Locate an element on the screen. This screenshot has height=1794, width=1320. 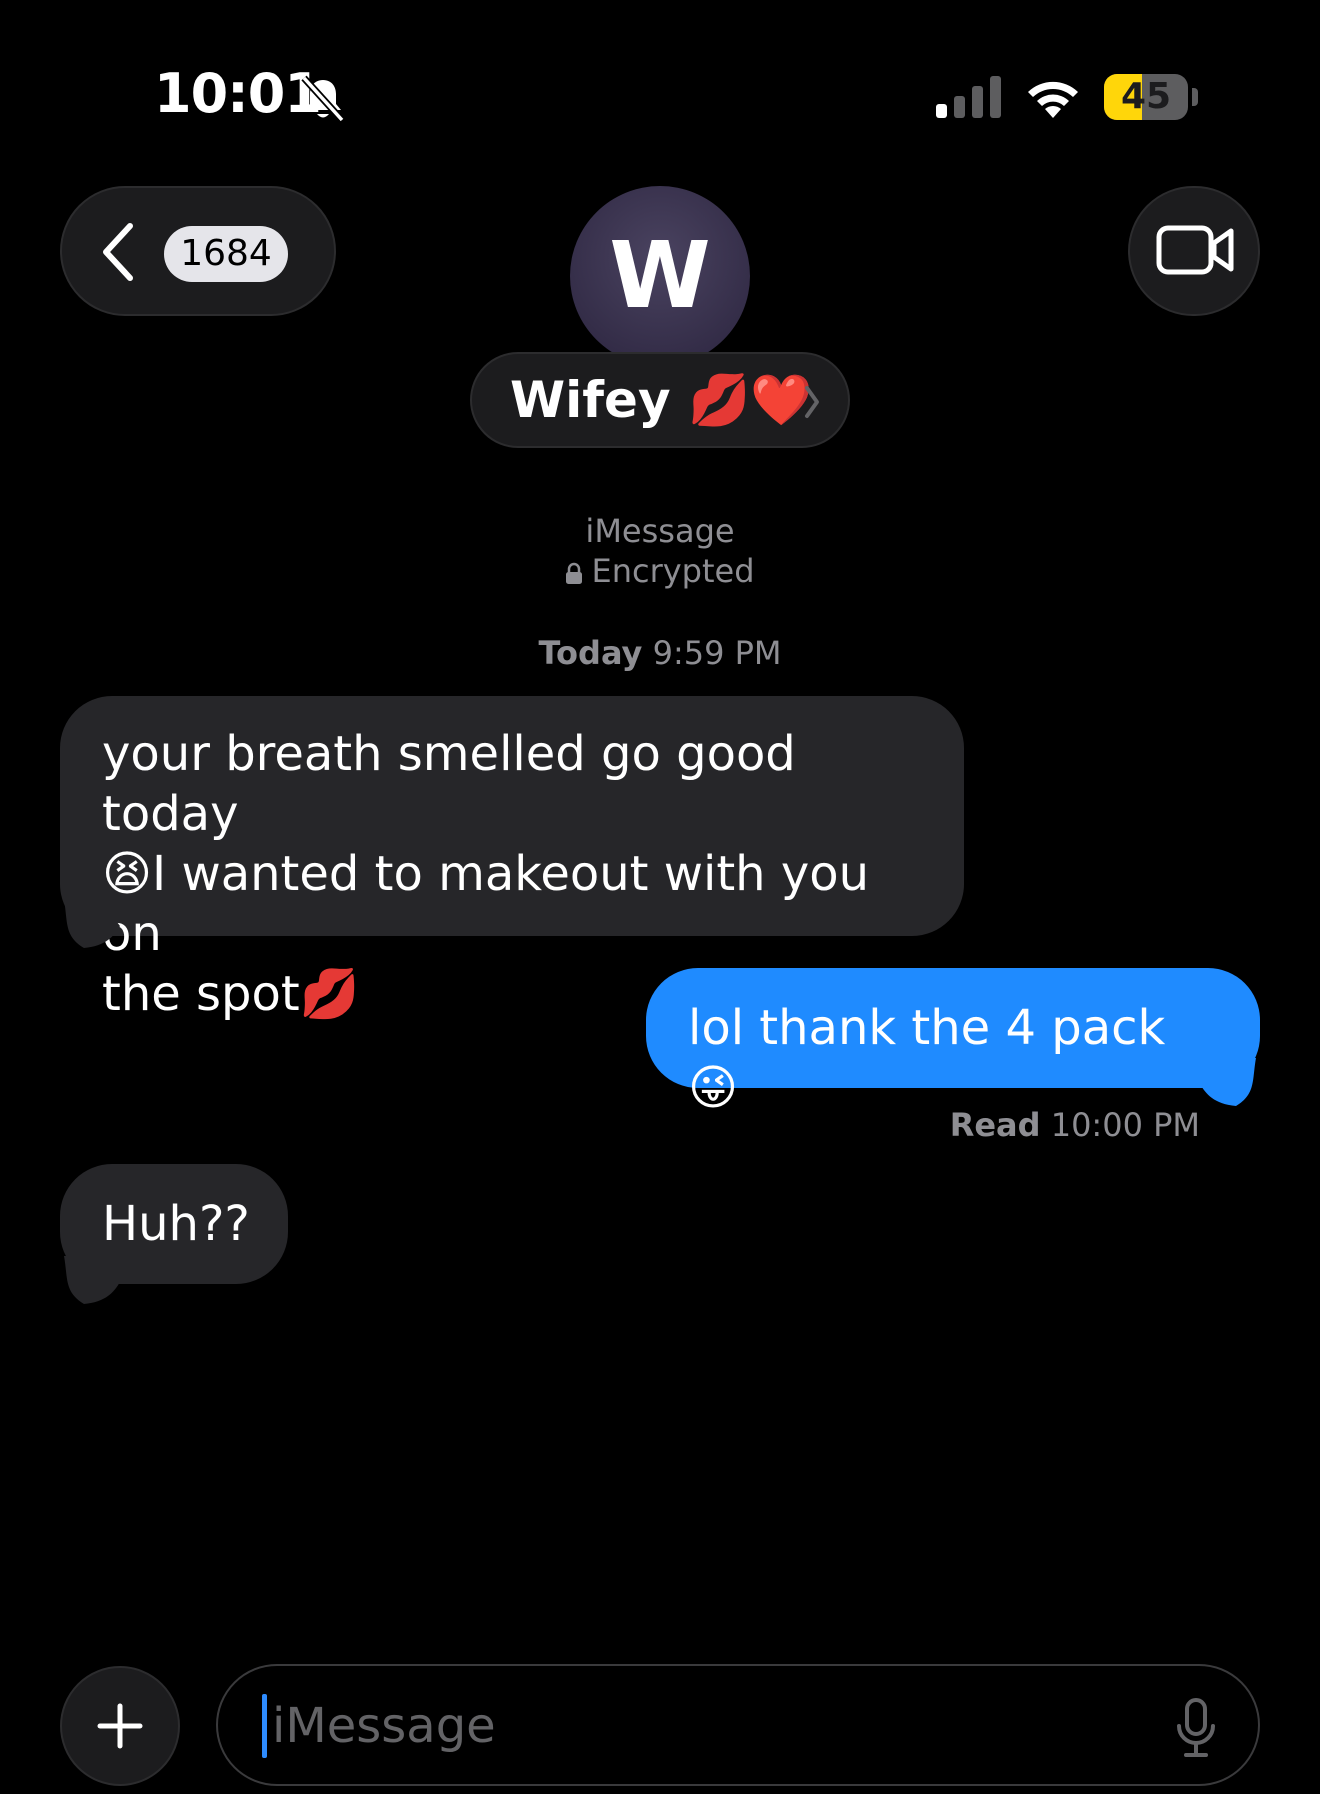
encryption-text: Encrypted is located at coordinates (673, 571).